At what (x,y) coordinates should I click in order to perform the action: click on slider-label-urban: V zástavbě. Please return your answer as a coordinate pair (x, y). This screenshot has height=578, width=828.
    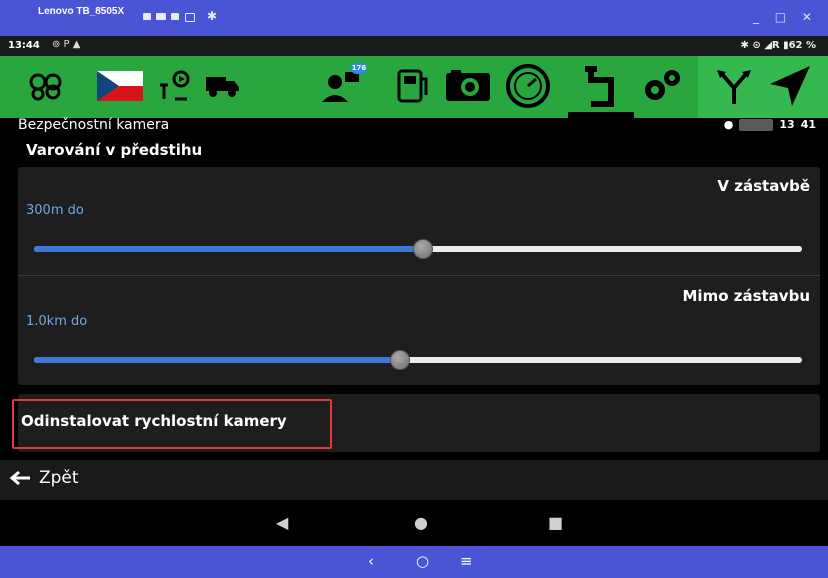
    Looking at the image, I should click on (763, 186).